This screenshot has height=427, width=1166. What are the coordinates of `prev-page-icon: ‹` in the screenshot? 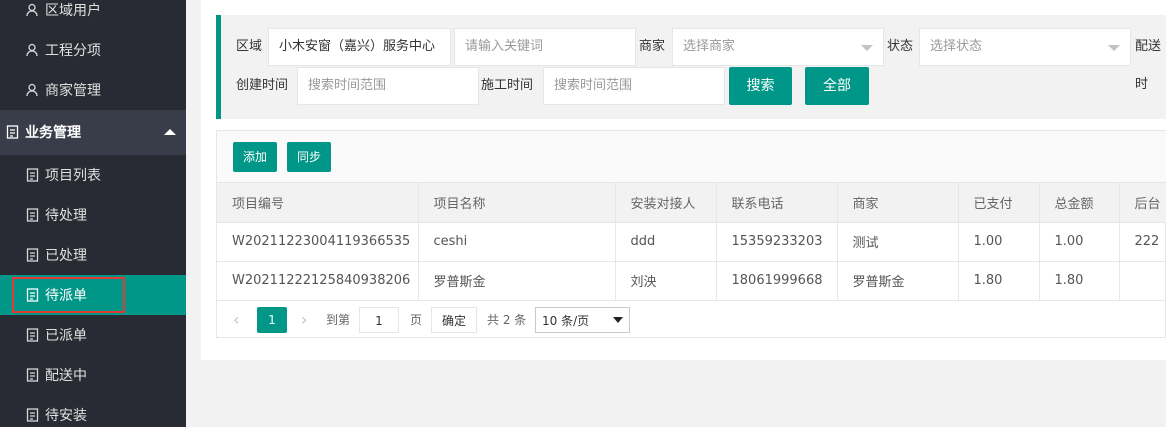 It's located at (236, 320).